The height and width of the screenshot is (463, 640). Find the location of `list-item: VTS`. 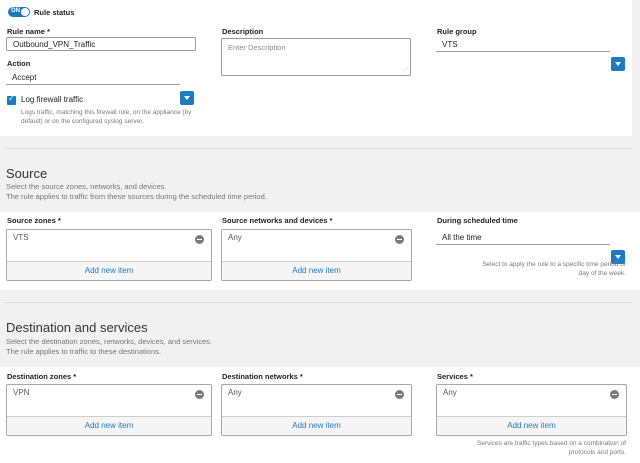

list-item: VTS is located at coordinates (21, 237).